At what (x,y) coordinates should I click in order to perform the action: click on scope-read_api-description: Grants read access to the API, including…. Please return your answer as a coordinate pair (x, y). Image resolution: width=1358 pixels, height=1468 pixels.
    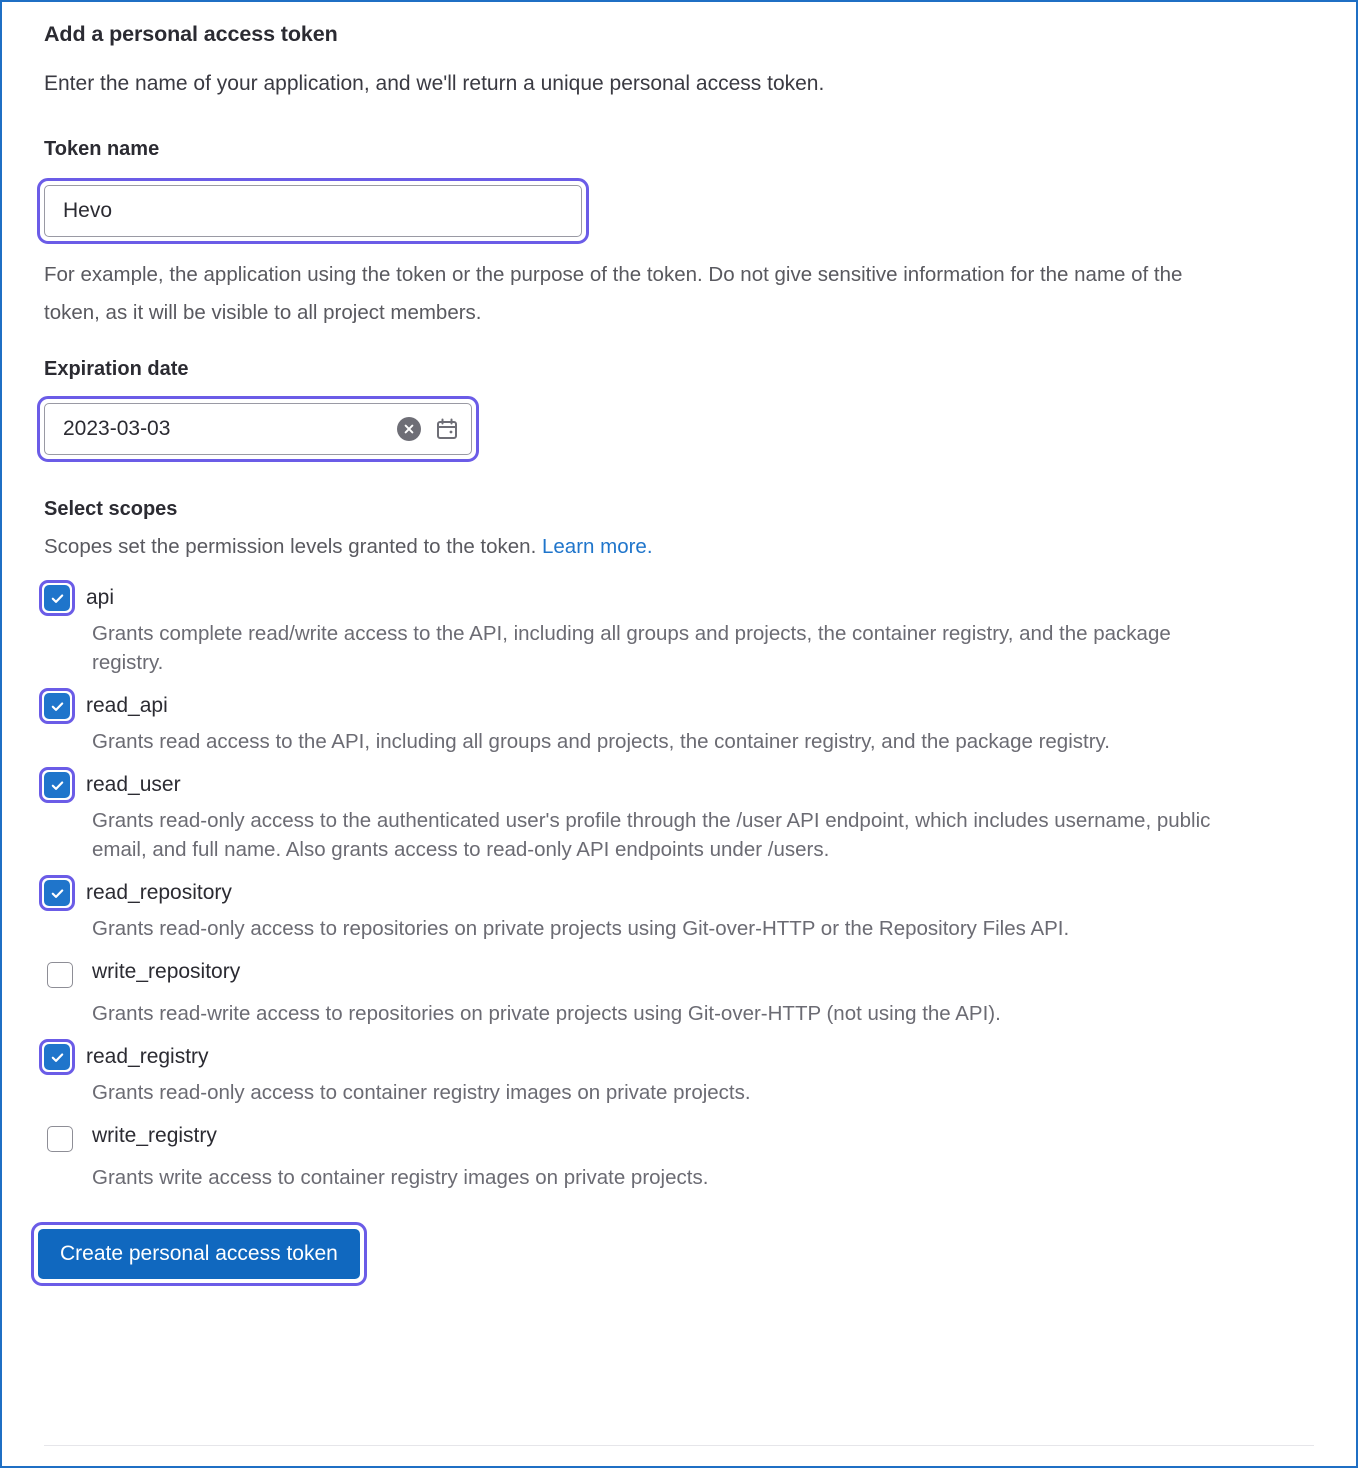
    Looking at the image, I should click on (601, 741).